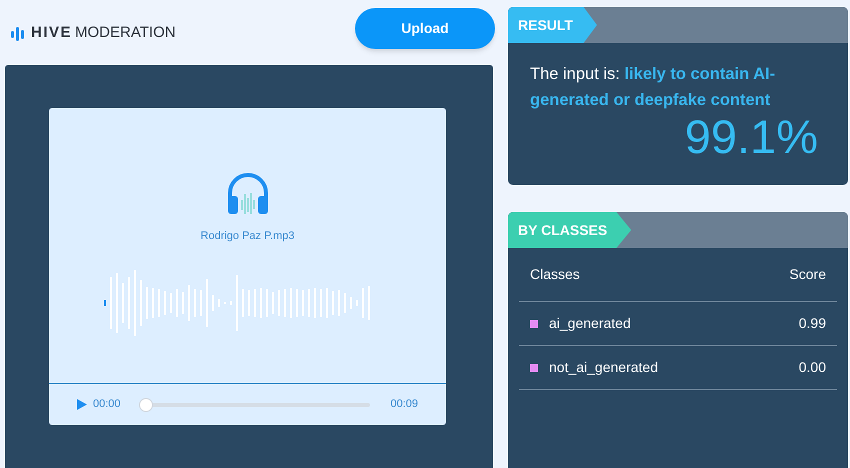 The image size is (850, 468). What do you see at coordinates (145, 405) in the screenshot?
I see `seek-thumb` at bounding box center [145, 405].